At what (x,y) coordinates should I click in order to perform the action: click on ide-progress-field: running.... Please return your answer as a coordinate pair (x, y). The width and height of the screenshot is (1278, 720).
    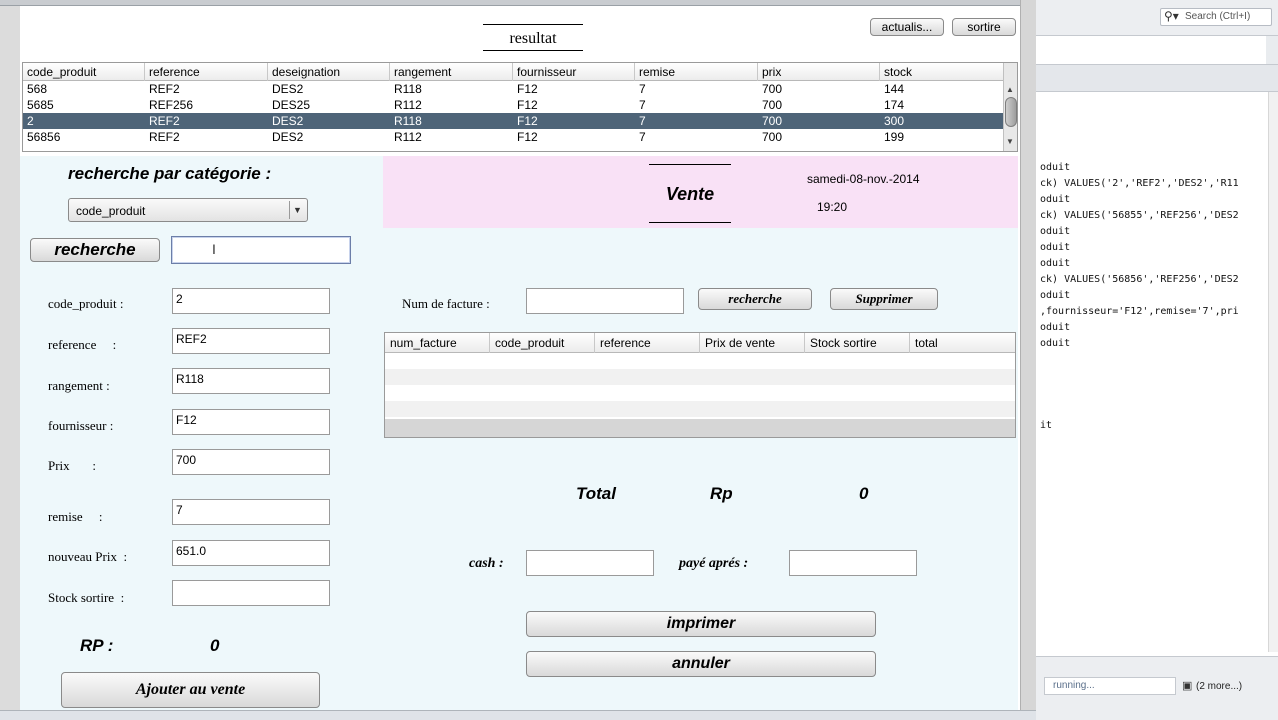
    Looking at the image, I should click on (1110, 686).